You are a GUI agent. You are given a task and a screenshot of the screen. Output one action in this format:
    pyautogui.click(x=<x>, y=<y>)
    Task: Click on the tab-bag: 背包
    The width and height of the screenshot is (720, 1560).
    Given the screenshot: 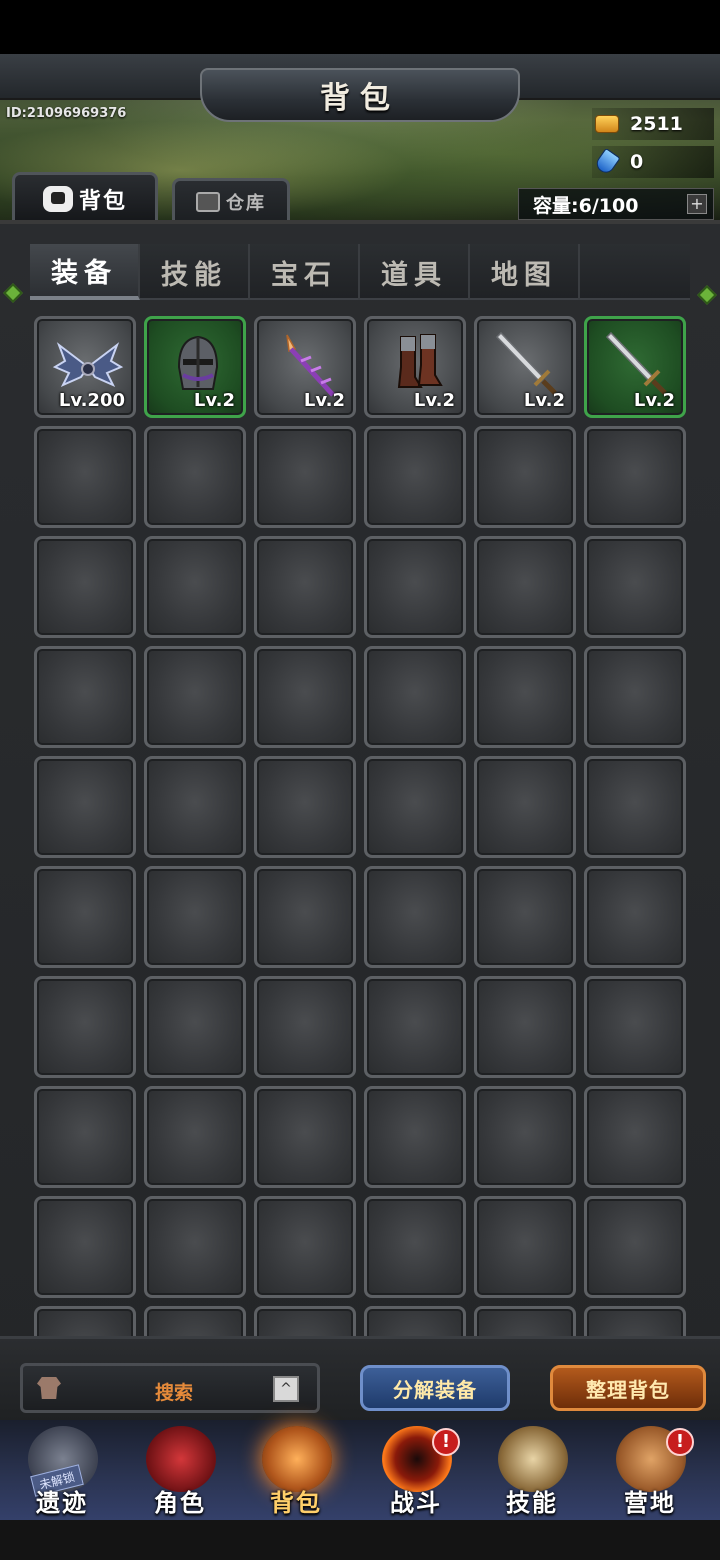 What is the action you would take?
    pyautogui.click(x=85, y=196)
    